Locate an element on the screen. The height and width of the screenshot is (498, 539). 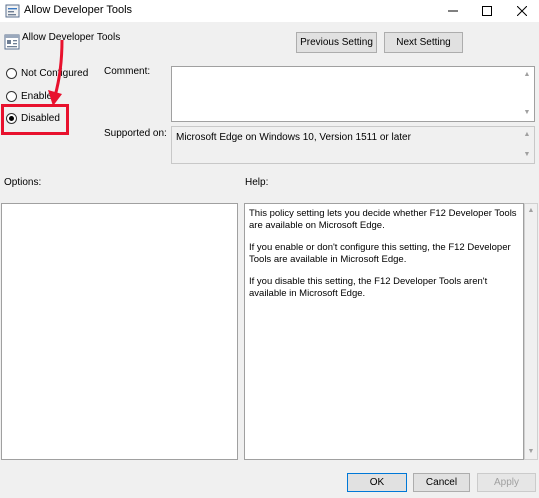
annotation-highlight-box is located at coordinates (35, 119).